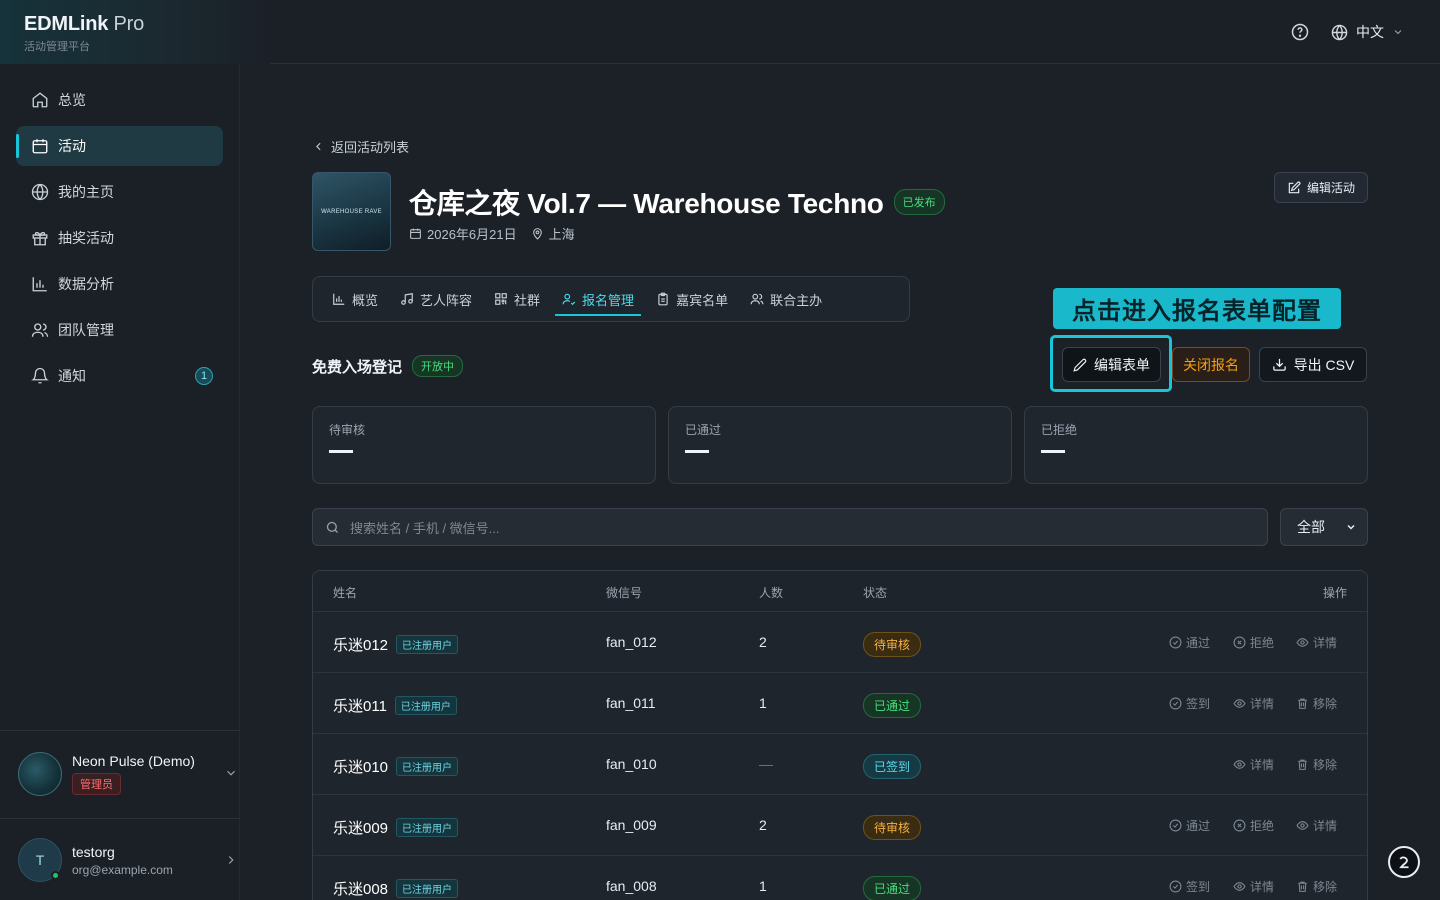 This screenshot has width=1440, height=900. I want to click on table-row: 乐迷010 已注册用户 fan_010 — 已签到 详情 移除, so click(840, 764).